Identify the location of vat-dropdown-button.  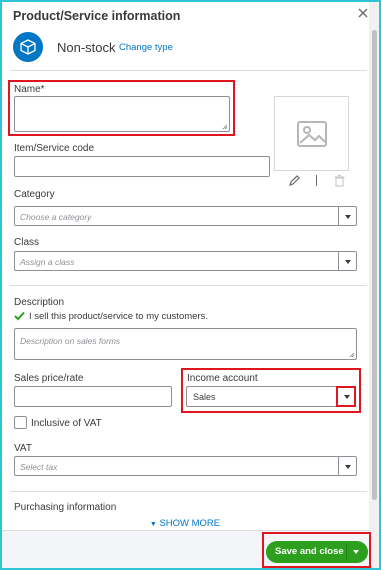
(347, 466).